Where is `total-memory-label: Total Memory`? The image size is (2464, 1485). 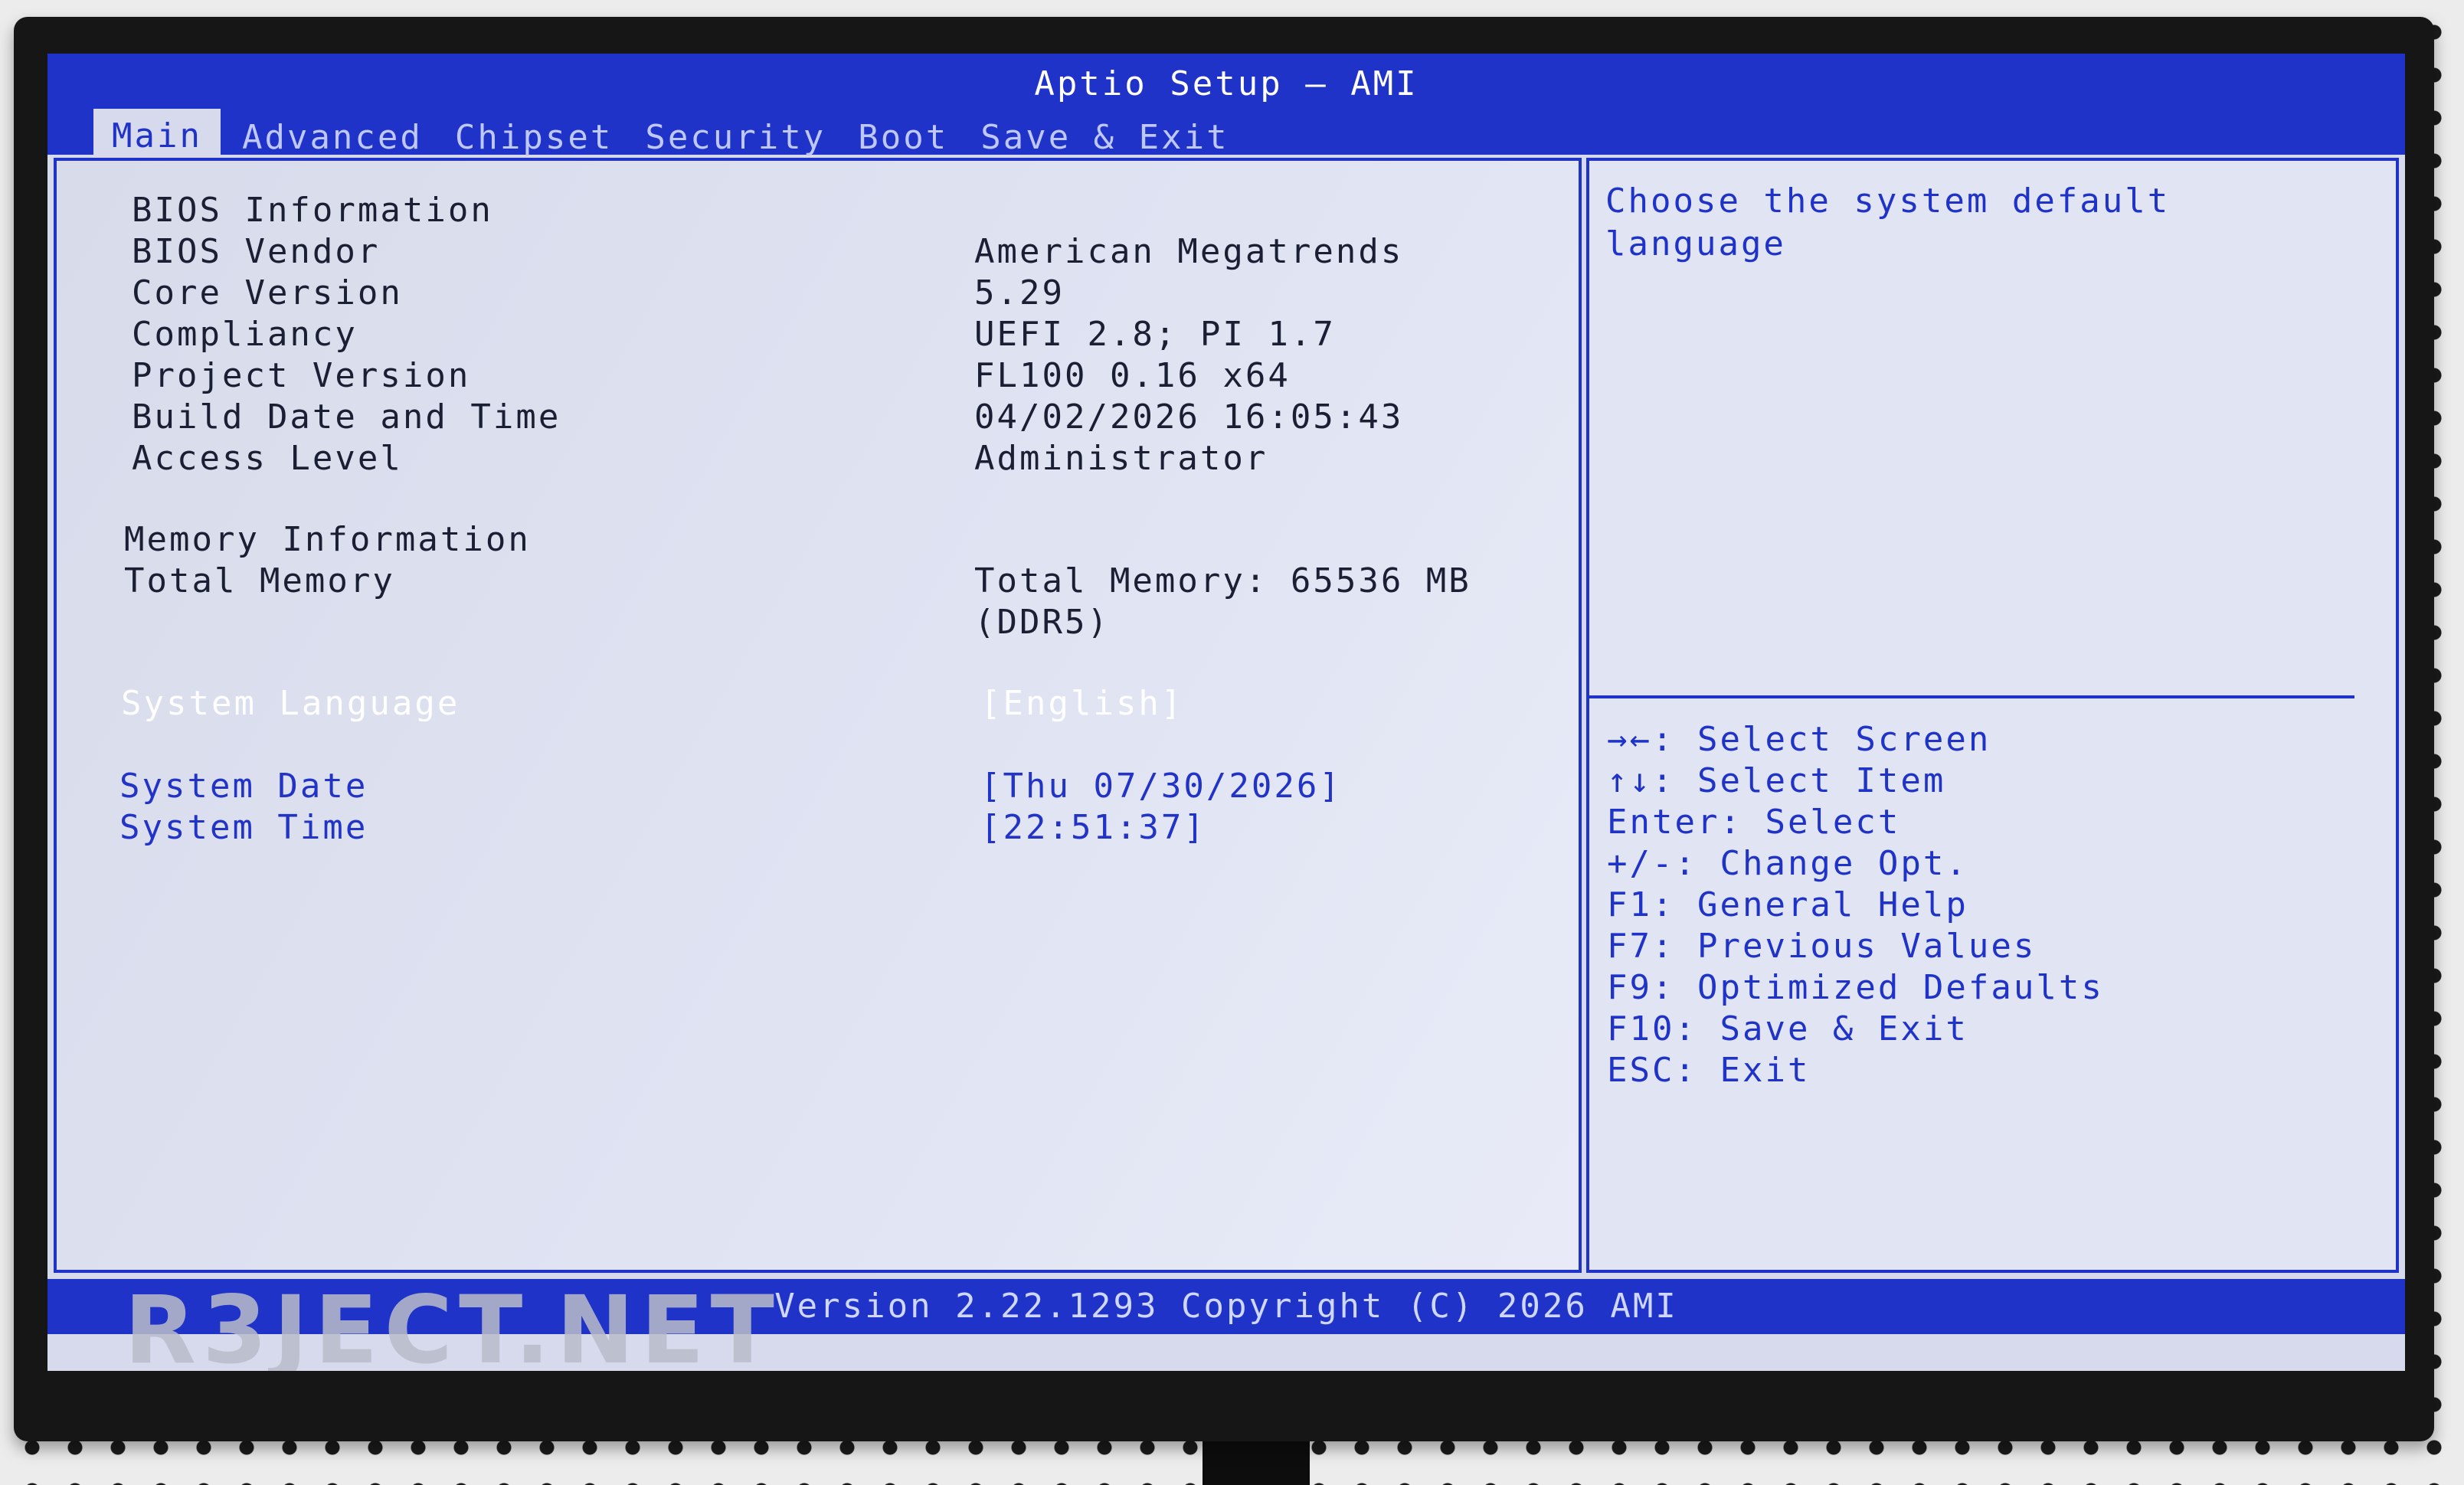
total-memory-label: Total Memory is located at coordinates (259, 580).